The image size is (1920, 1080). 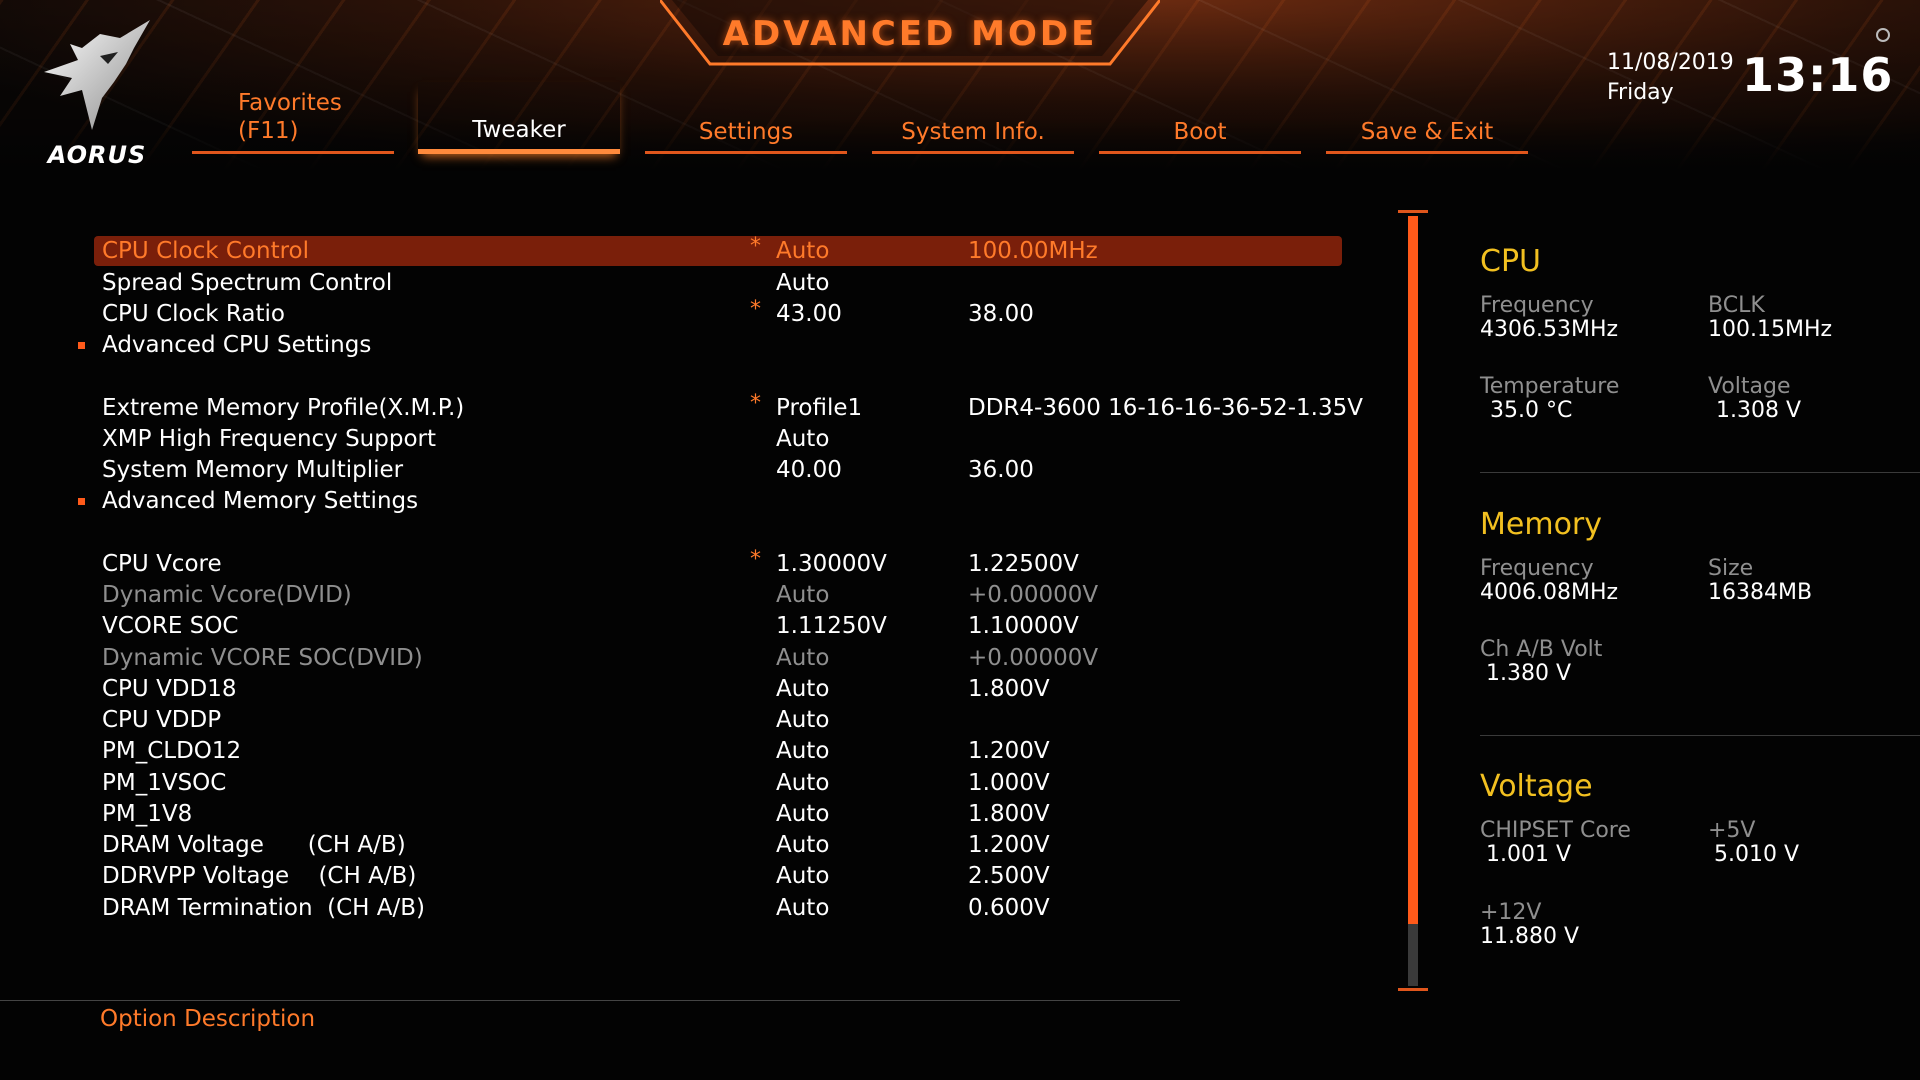 I want to click on submenu-advanced-memory-settings: Advanced Memory Settings, so click(x=710, y=501).